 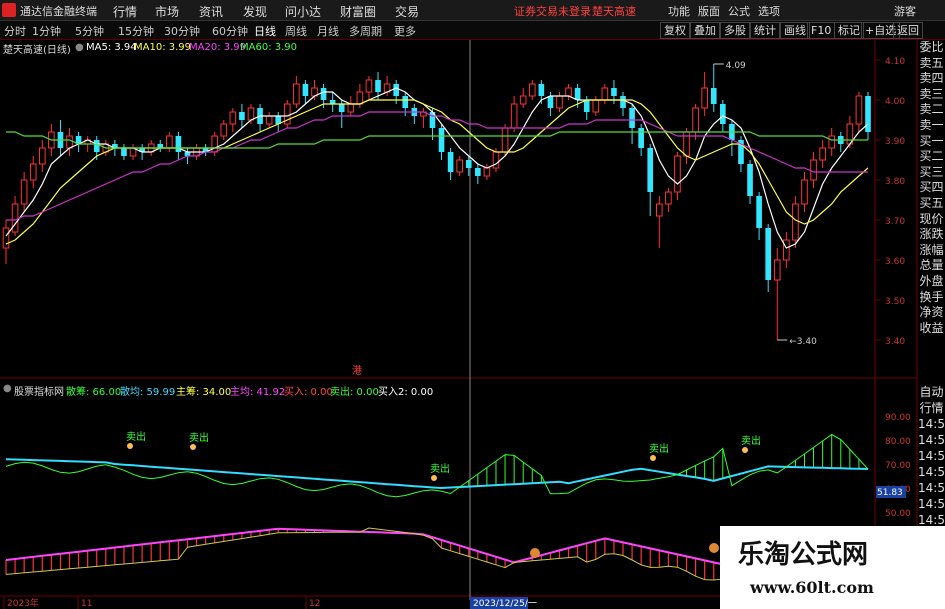 What do you see at coordinates (7, 388) in the screenshot?
I see `indicator-settings-icon: ●` at bounding box center [7, 388].